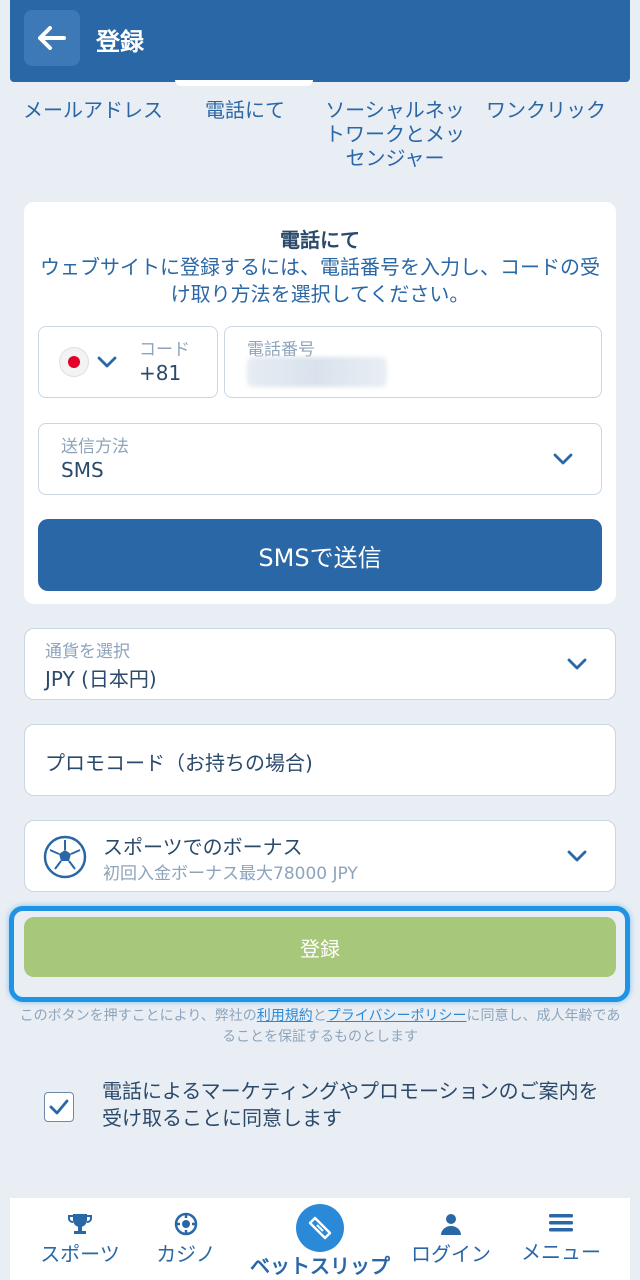 This screenshot has height=1280, width=640. I want to click on soccer-ball-icon, so click(65, 857).